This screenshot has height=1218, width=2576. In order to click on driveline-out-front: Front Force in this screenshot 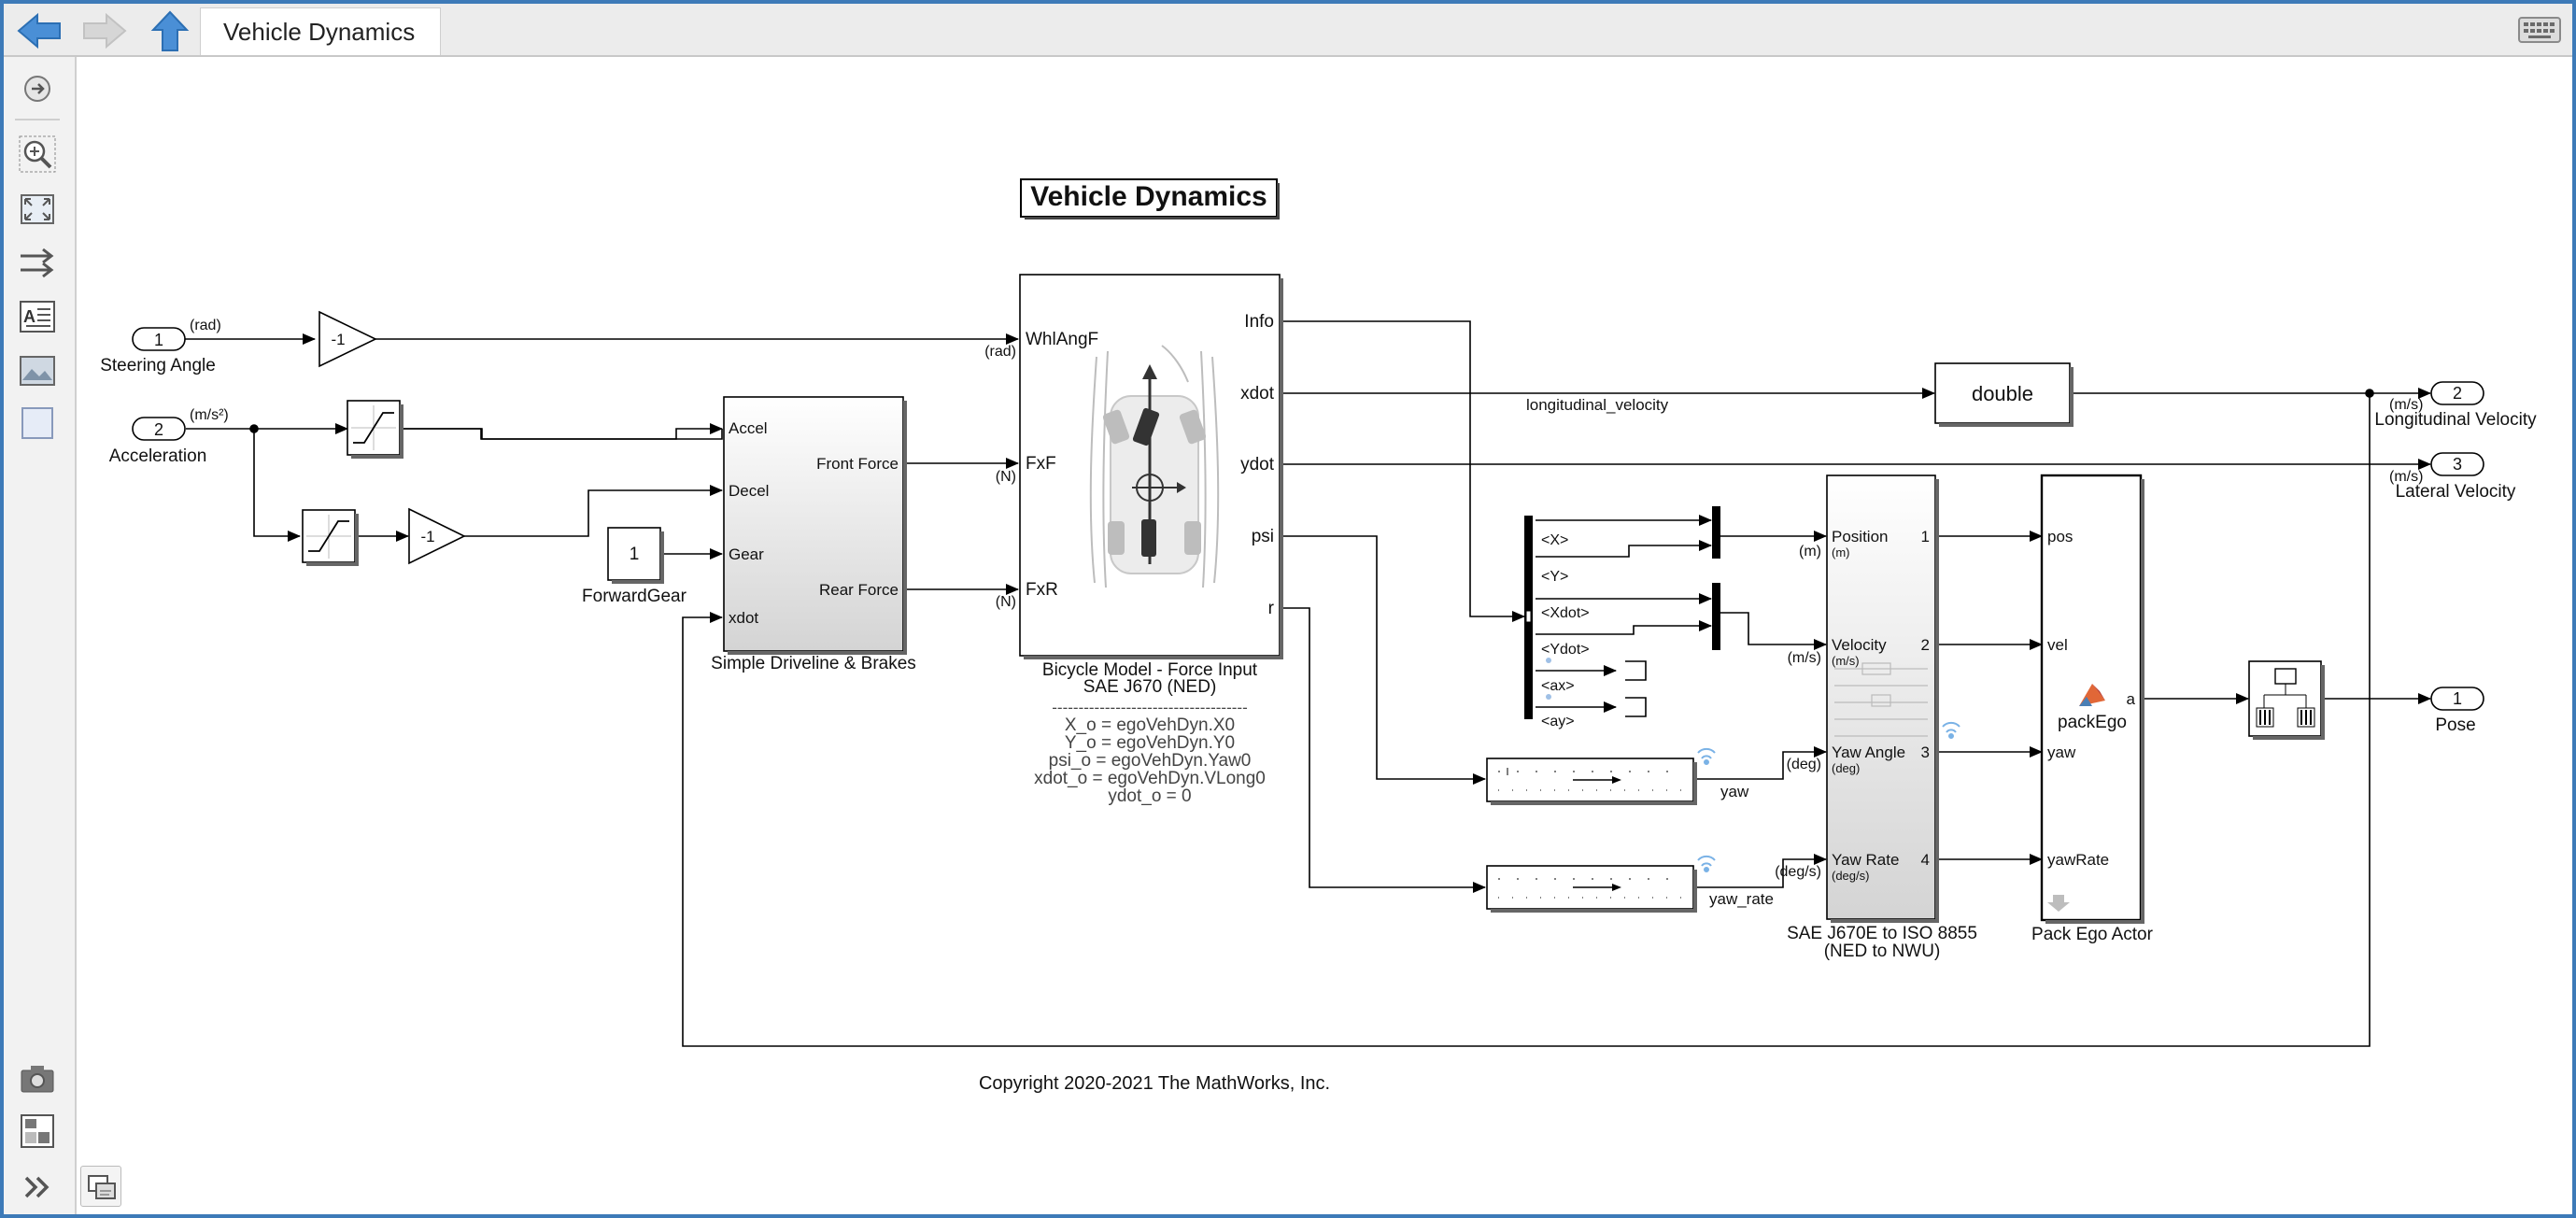, I will do `click(857, 464)`.